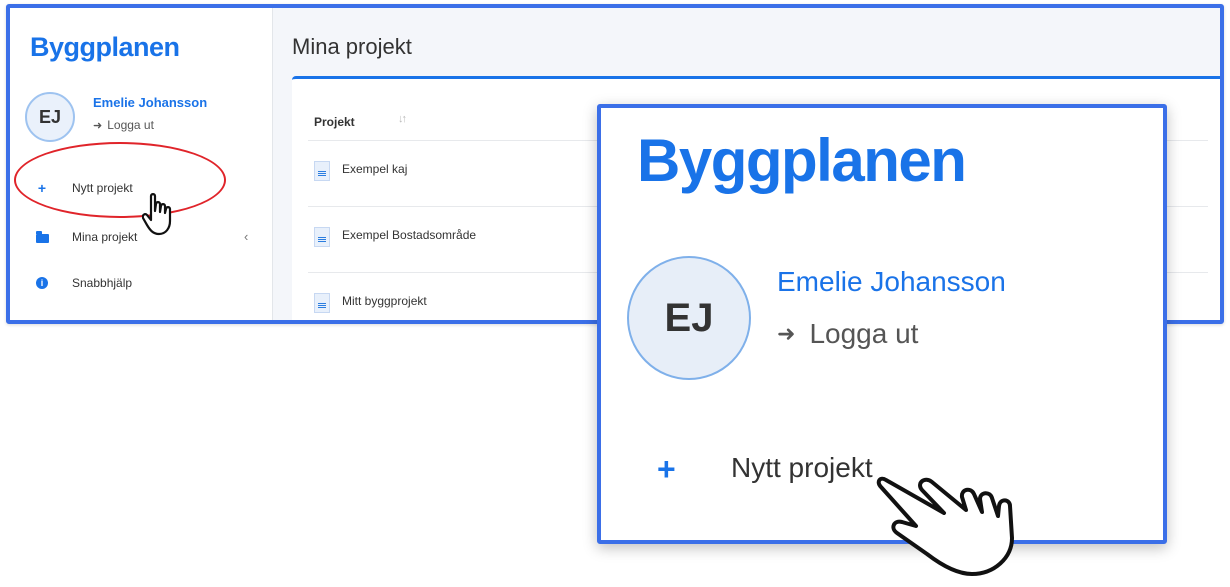  I want to click on sort-icon: ↓↑, so click(402, 119).